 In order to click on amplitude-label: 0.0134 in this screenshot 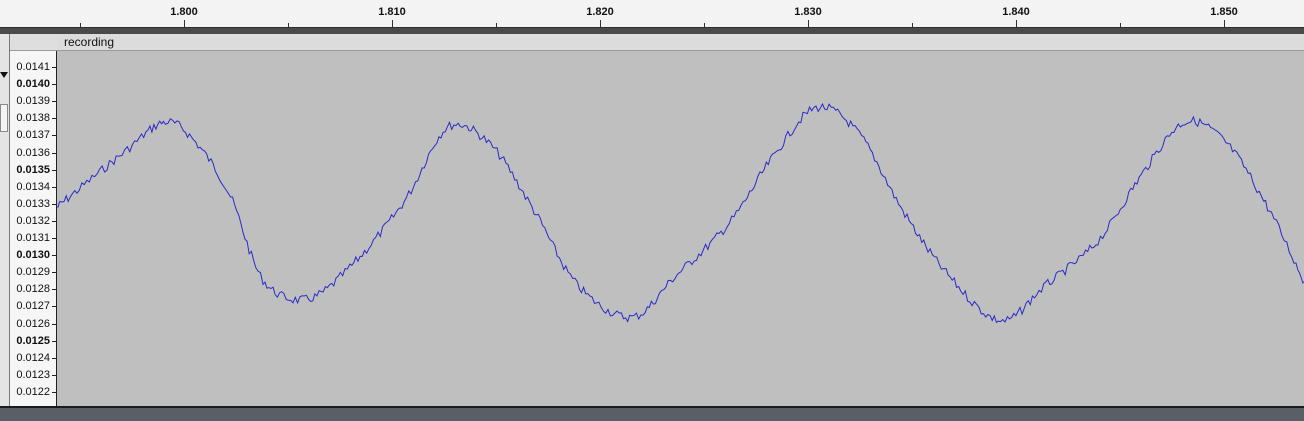, I will do `click(33, 186)`.